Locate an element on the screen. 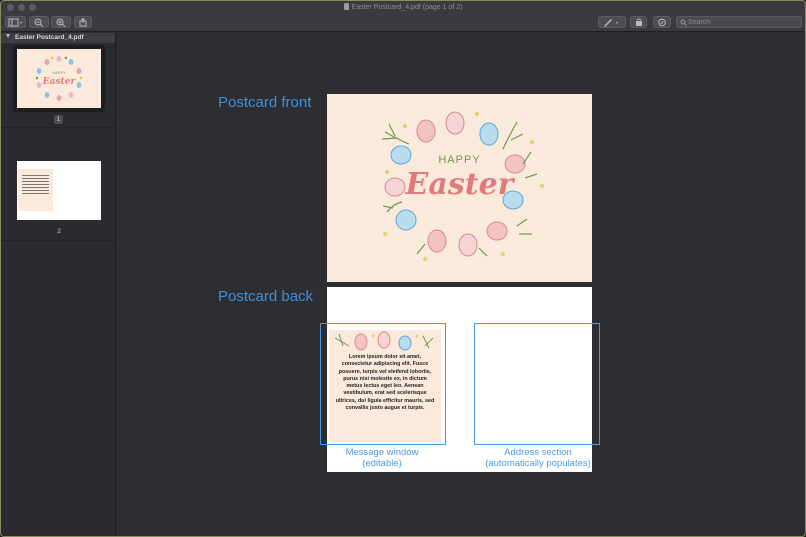 The height and width of the screenshot is (537, 806). markup-toolbar-button is located at coordinates (662, 22).